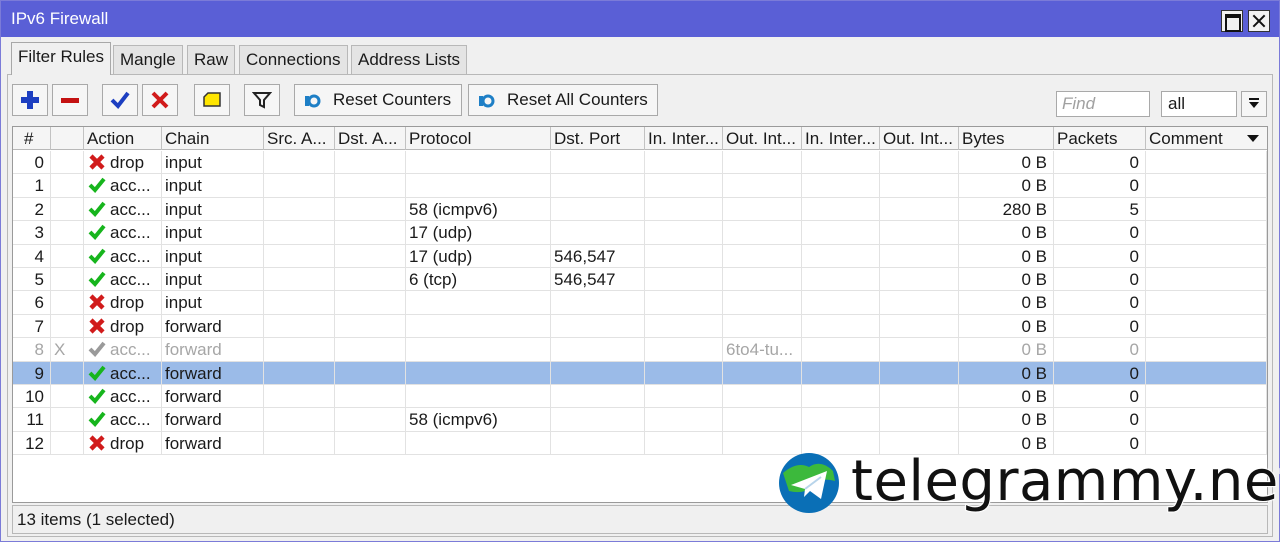  Describe the element at coordinates (160, 100) in the screenshot. I see `disable-button` at that location.